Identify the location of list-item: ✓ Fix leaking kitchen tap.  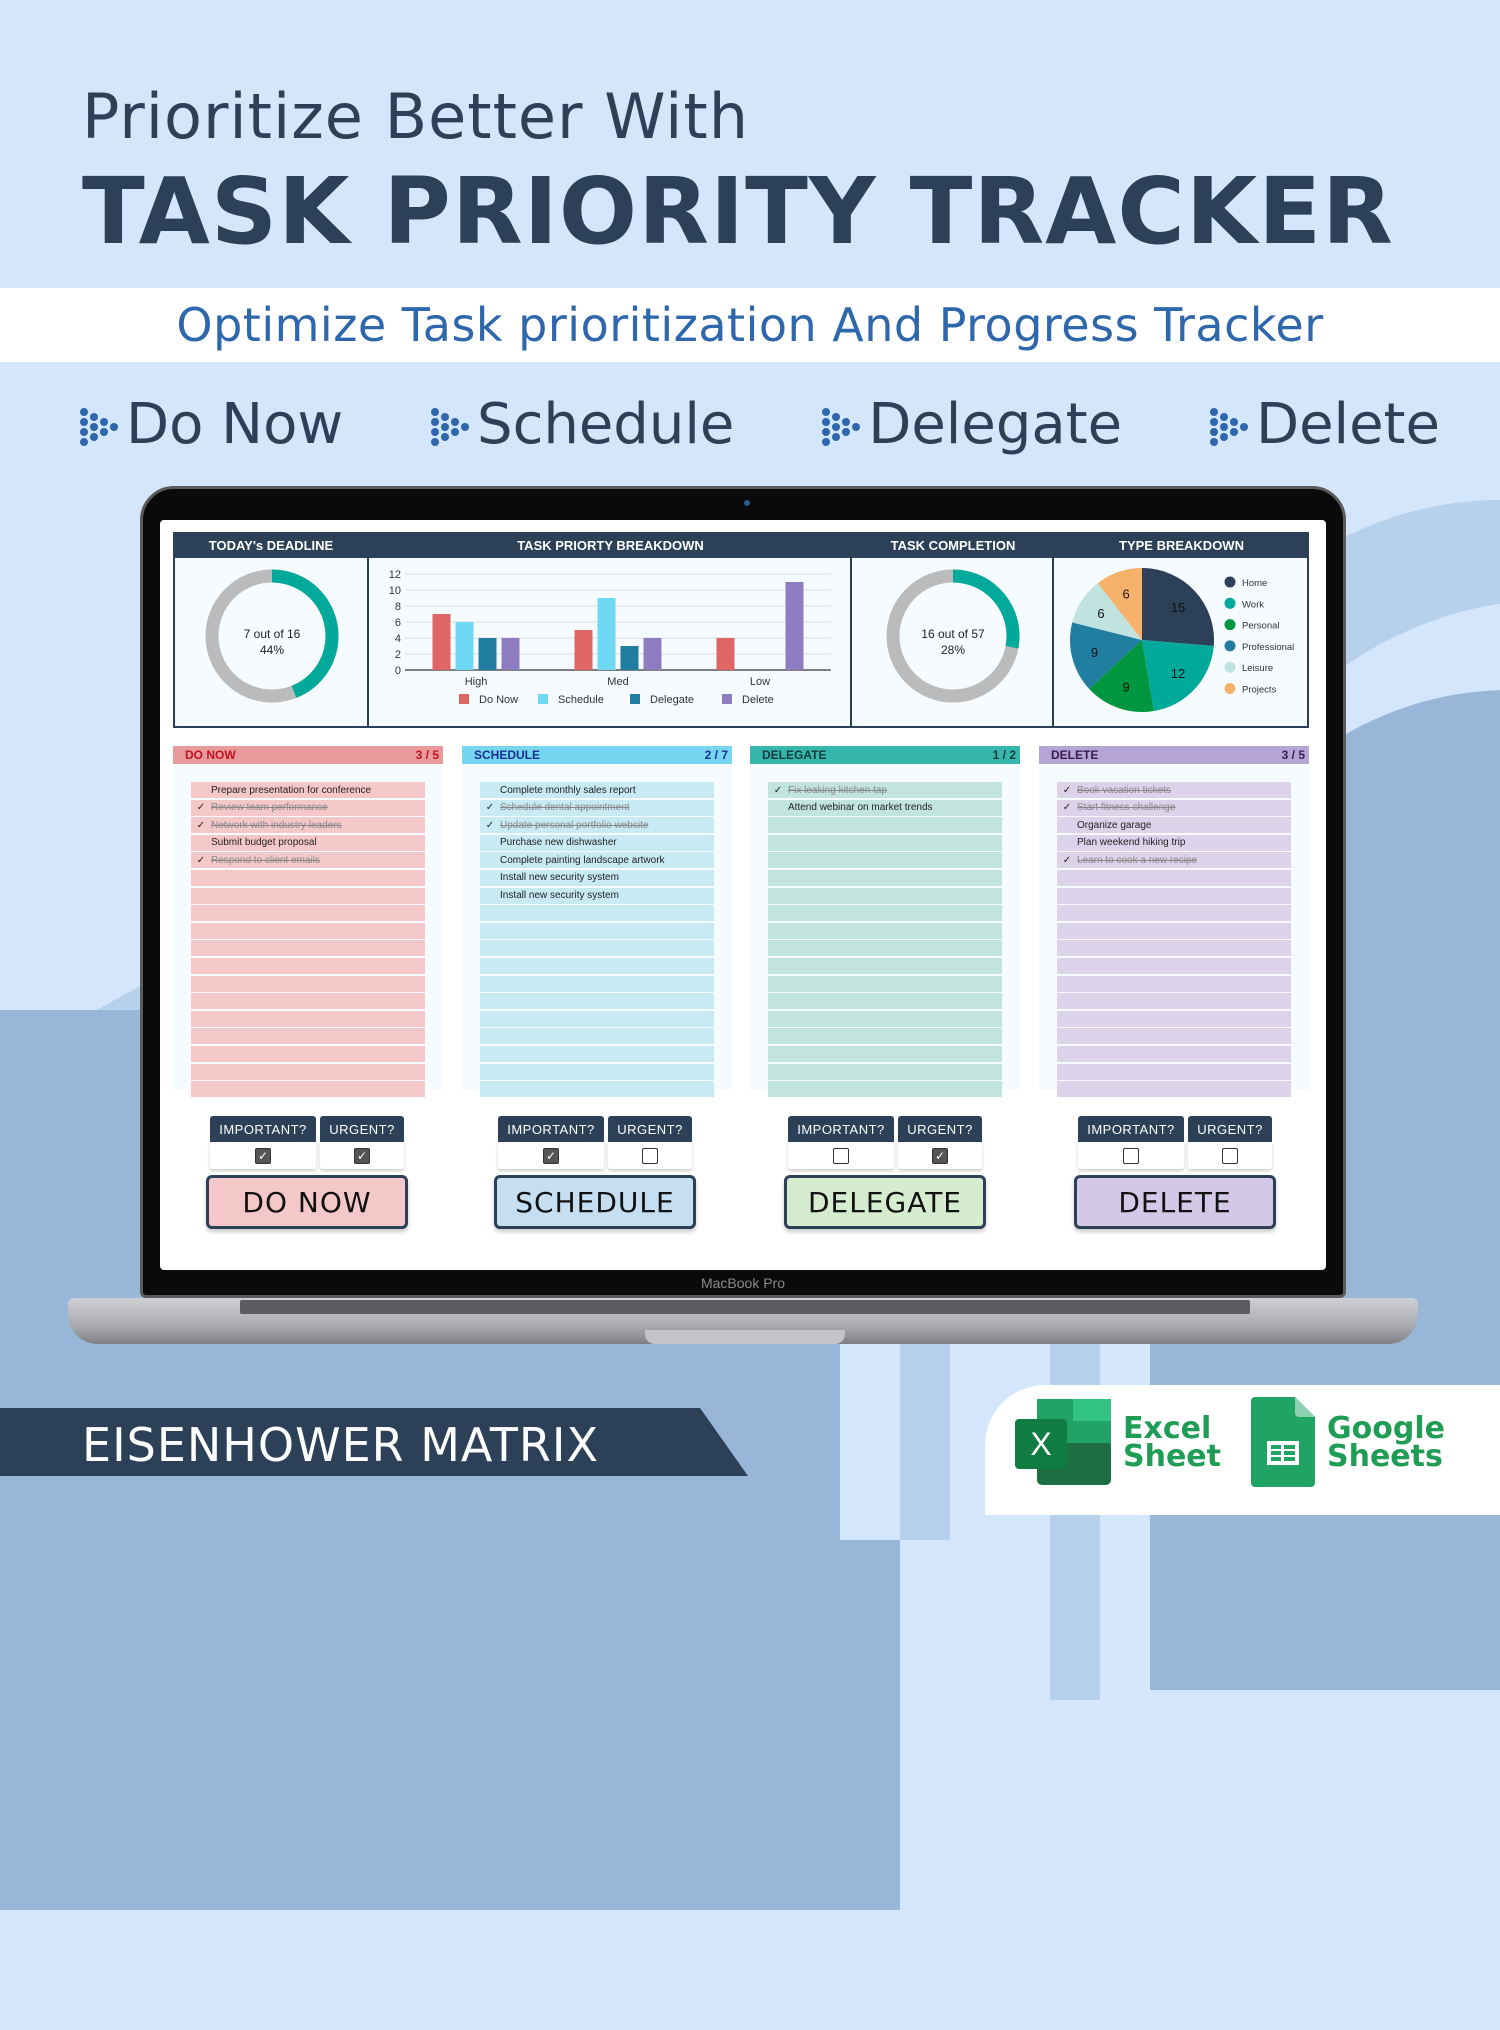
(885, 790).